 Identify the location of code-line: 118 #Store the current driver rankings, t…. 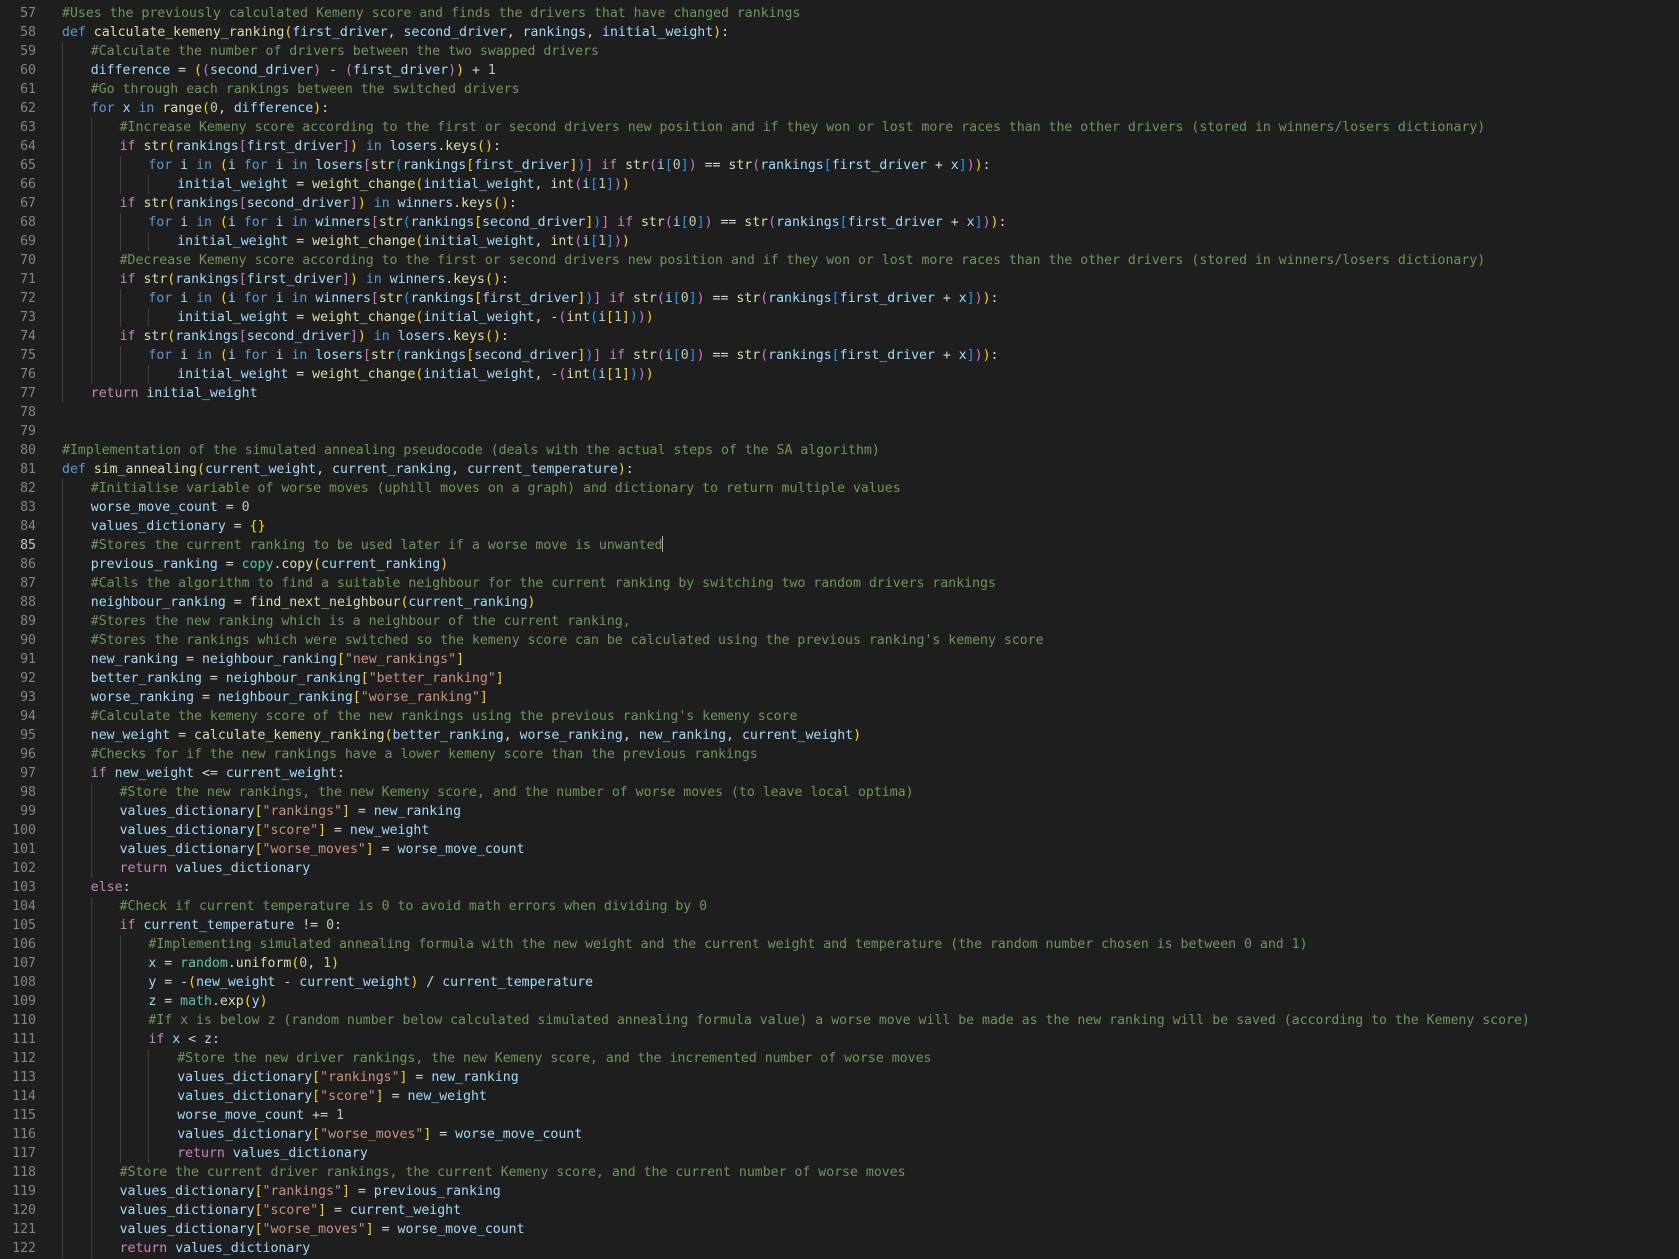
(839, 1172).